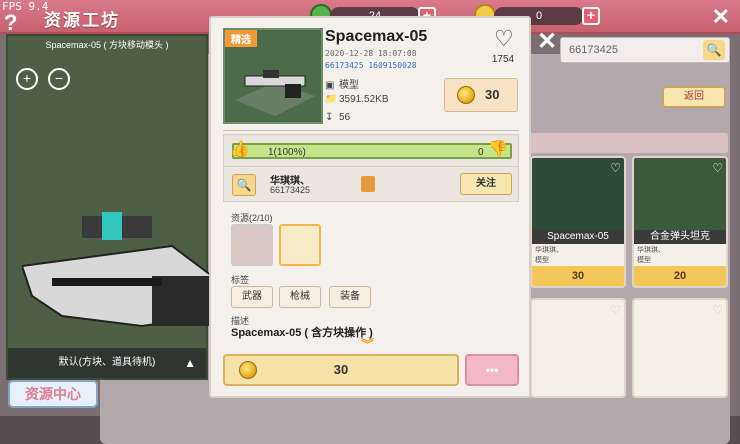 The image size is (740, 444). What do you see at coordinates (680, 276) in the screenshot?
I see `asset-card-price: 20` at bounding box center [680, 276].